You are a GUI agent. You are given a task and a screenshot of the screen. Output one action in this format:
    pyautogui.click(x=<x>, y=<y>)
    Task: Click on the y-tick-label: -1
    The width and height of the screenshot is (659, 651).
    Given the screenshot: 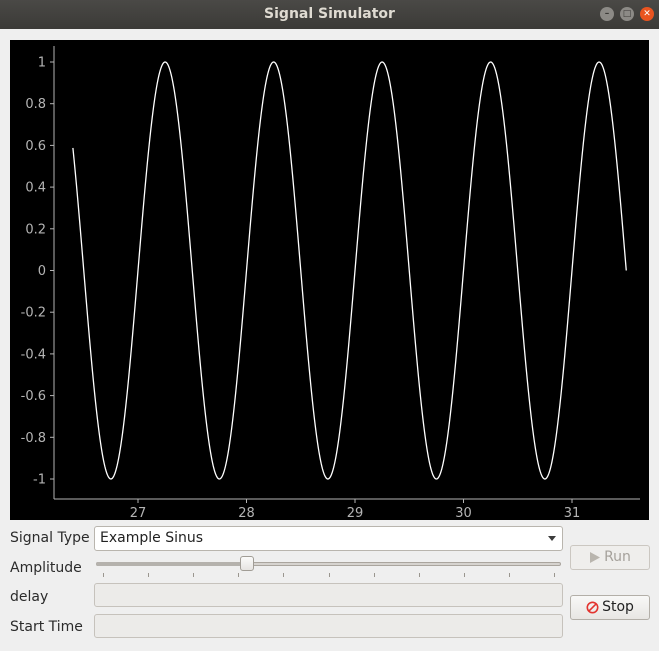 What is the action you would take?
    pyautogui.click(x=39, y=480)
    